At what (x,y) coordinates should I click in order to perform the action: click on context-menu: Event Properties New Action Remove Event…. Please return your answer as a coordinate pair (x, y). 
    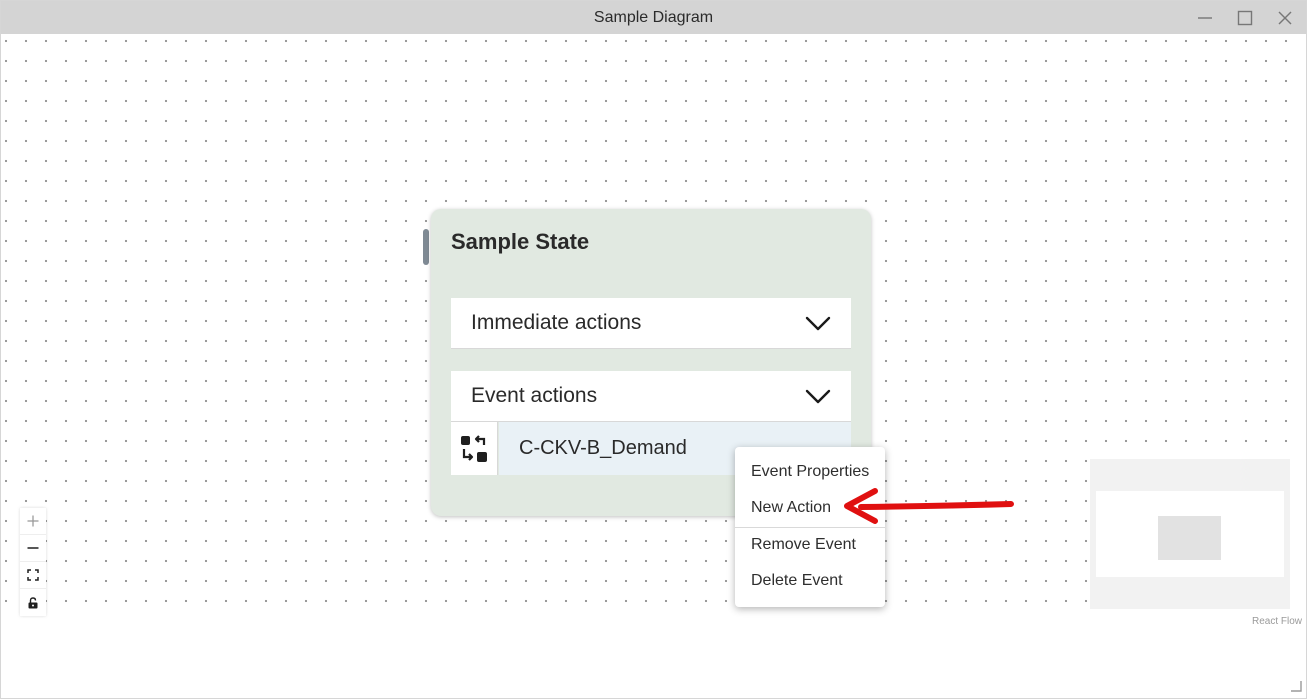
    Looking at the image, I should click on (810, 527).